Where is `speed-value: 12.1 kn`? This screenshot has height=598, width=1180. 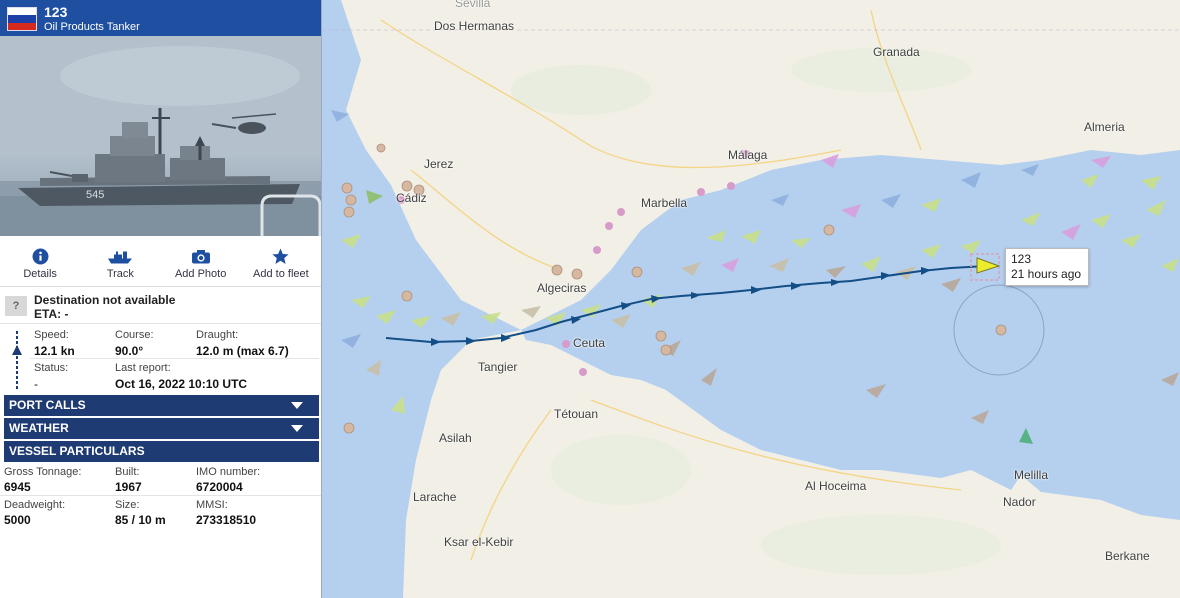
speed-value: 12.1 kn is located at coordinates (54, 351).